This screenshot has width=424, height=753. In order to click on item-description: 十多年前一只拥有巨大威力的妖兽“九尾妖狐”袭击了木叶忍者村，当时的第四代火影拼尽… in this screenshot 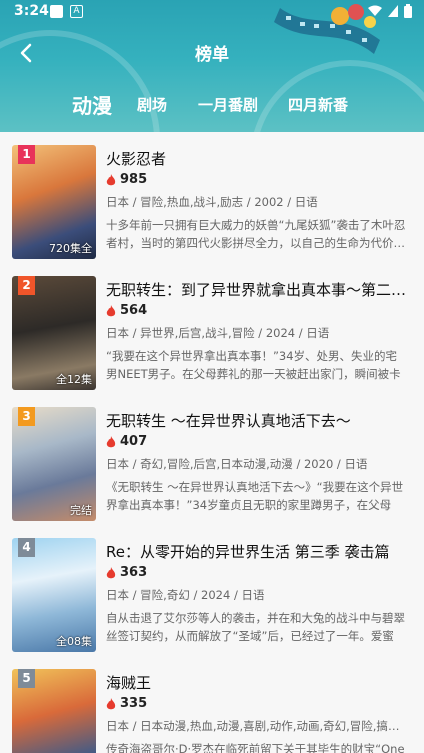, I will do `click(256, 234)`.